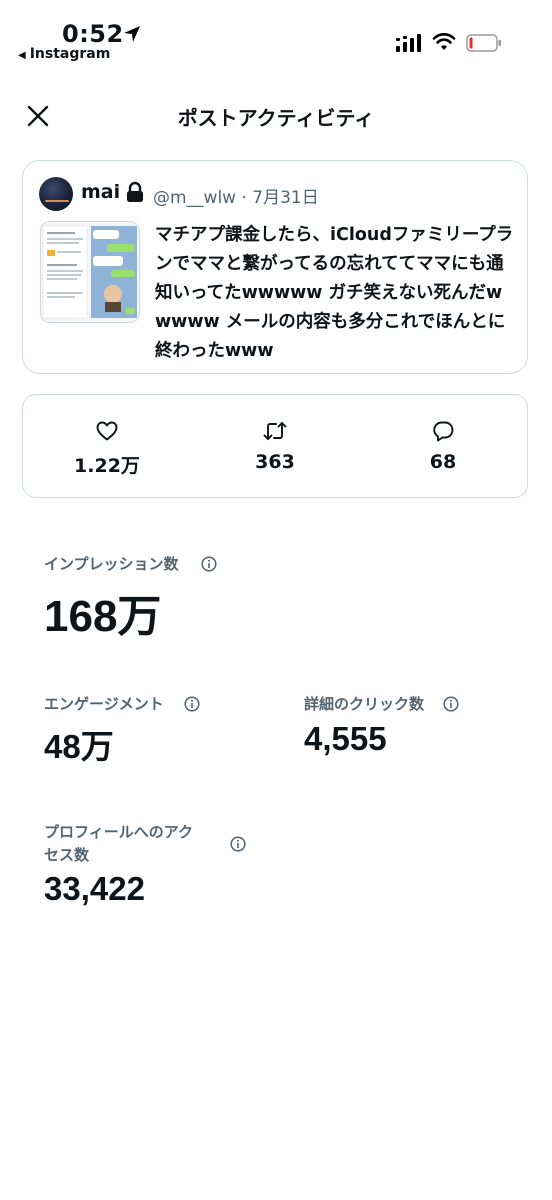 This screenshot has width=552, height=1200. I want to click on wifi-icon, so click(444, 41).